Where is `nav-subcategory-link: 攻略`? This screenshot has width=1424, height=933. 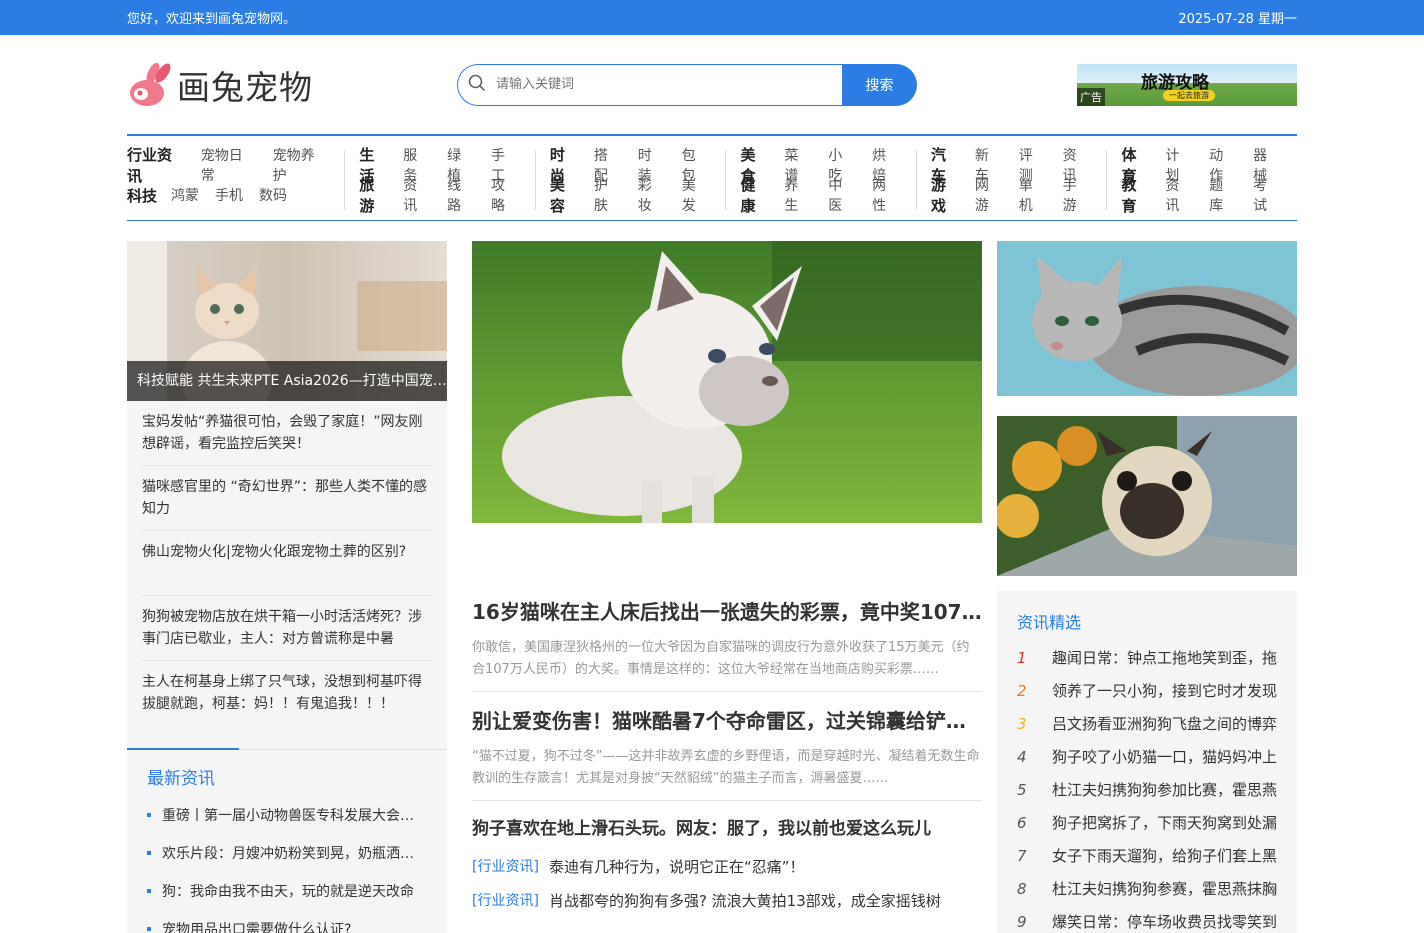 nav-subcategory-link: 攻略 is located at coordinates (505, 195).